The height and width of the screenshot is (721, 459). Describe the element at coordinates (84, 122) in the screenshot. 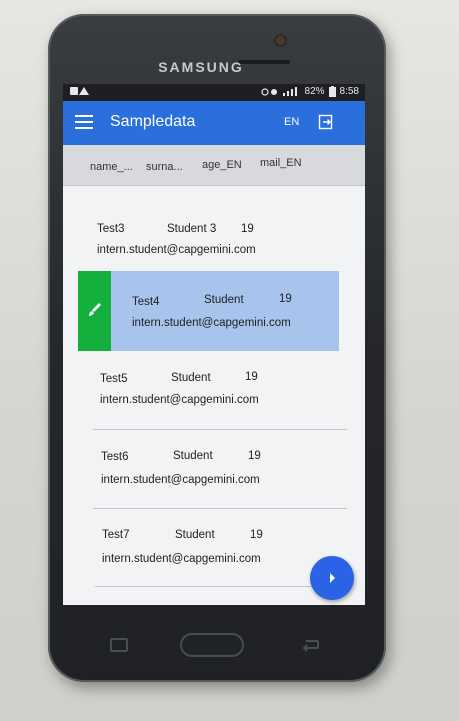

I see `hamburger-menu-icon` at that location.